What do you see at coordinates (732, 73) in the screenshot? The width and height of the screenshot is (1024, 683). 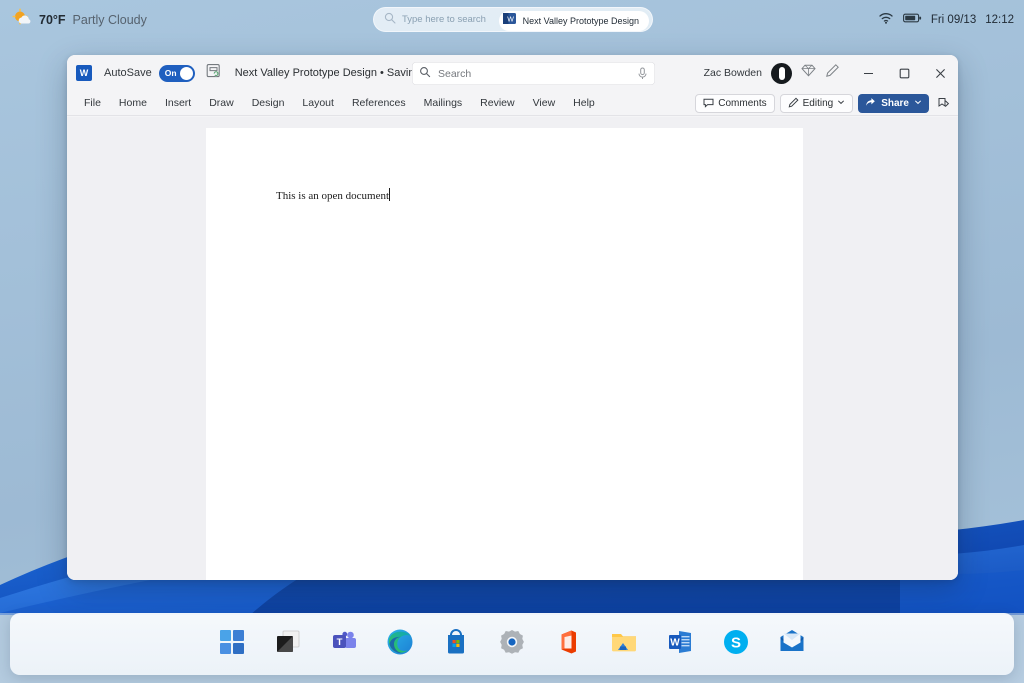 I see `user-name: Zac Bowden` at bounding box center [732, 73].